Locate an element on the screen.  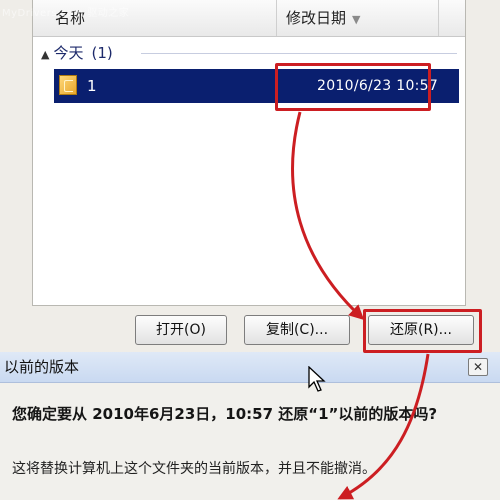
folder-icon is located at coordinates (68, 85).